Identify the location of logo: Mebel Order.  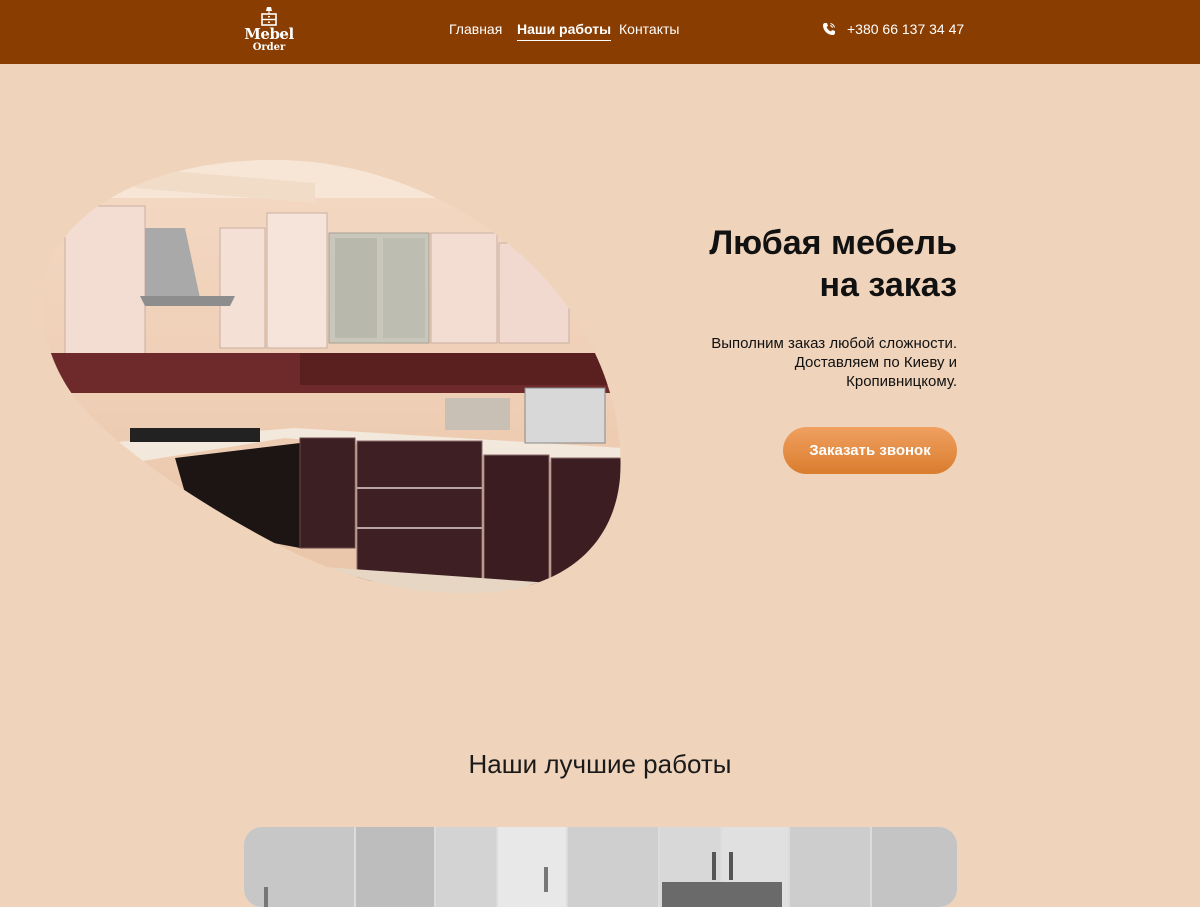
(269, 32).